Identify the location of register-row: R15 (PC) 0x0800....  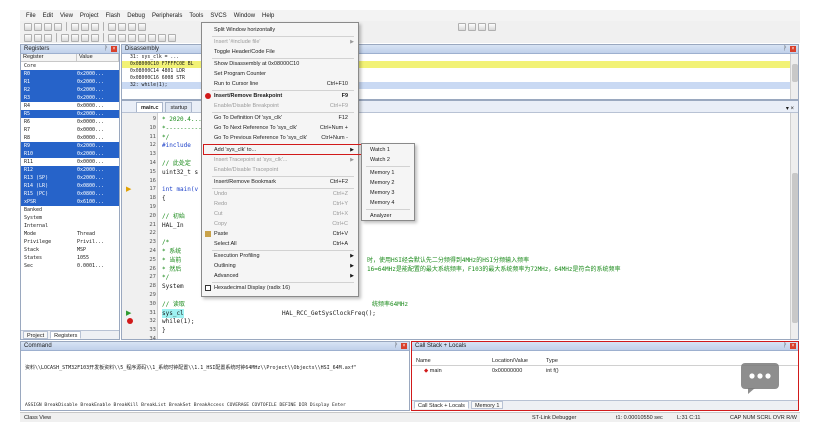
(70, 194).